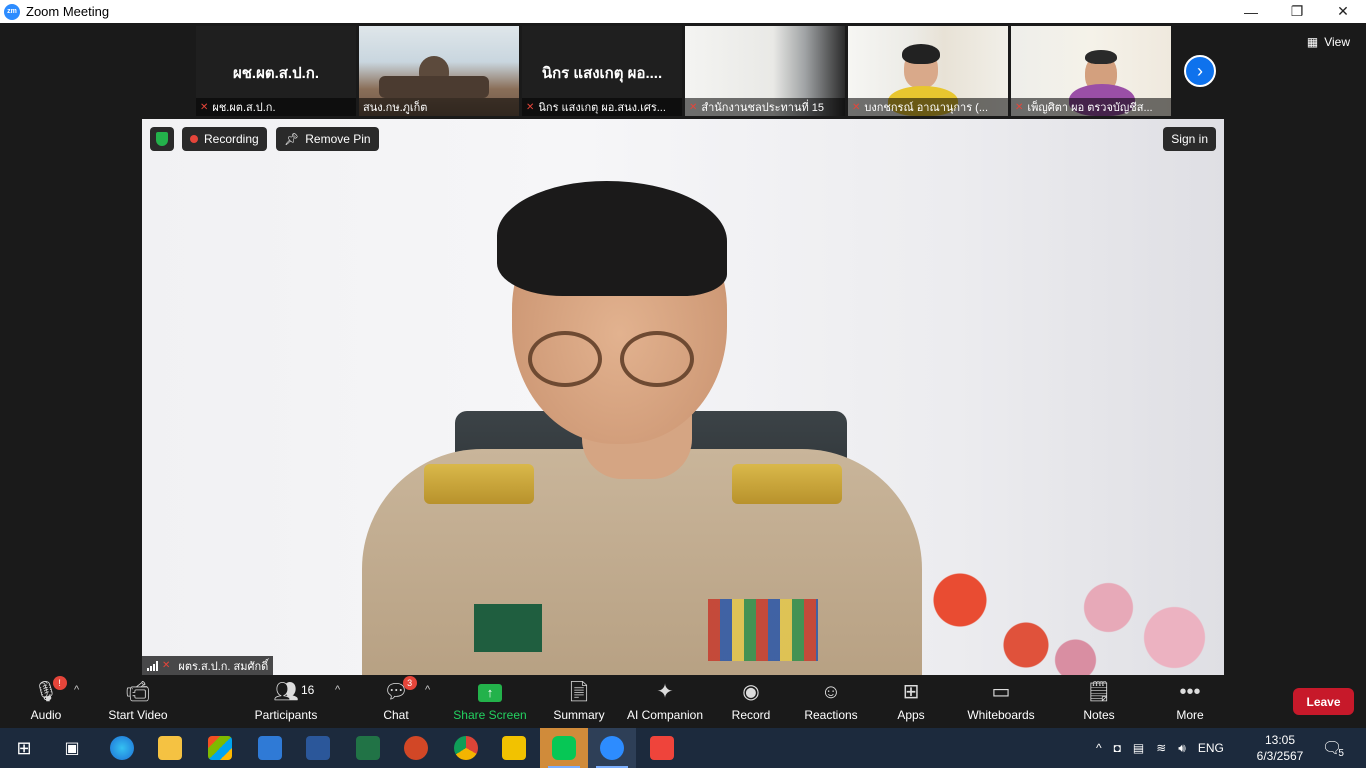  I want to click on more-button: ••• More, so click(1190, 702).